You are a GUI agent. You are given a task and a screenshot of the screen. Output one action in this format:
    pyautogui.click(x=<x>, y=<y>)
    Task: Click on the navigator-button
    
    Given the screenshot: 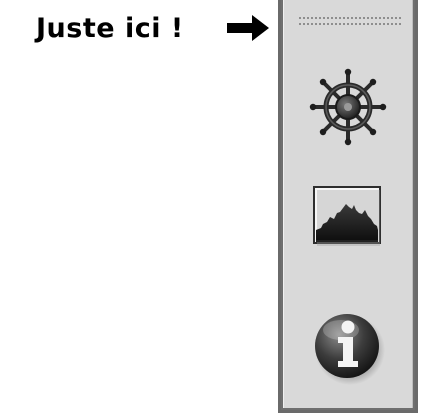 What is the action you would take?
    pyautogui.click(x=348, y=107)
    